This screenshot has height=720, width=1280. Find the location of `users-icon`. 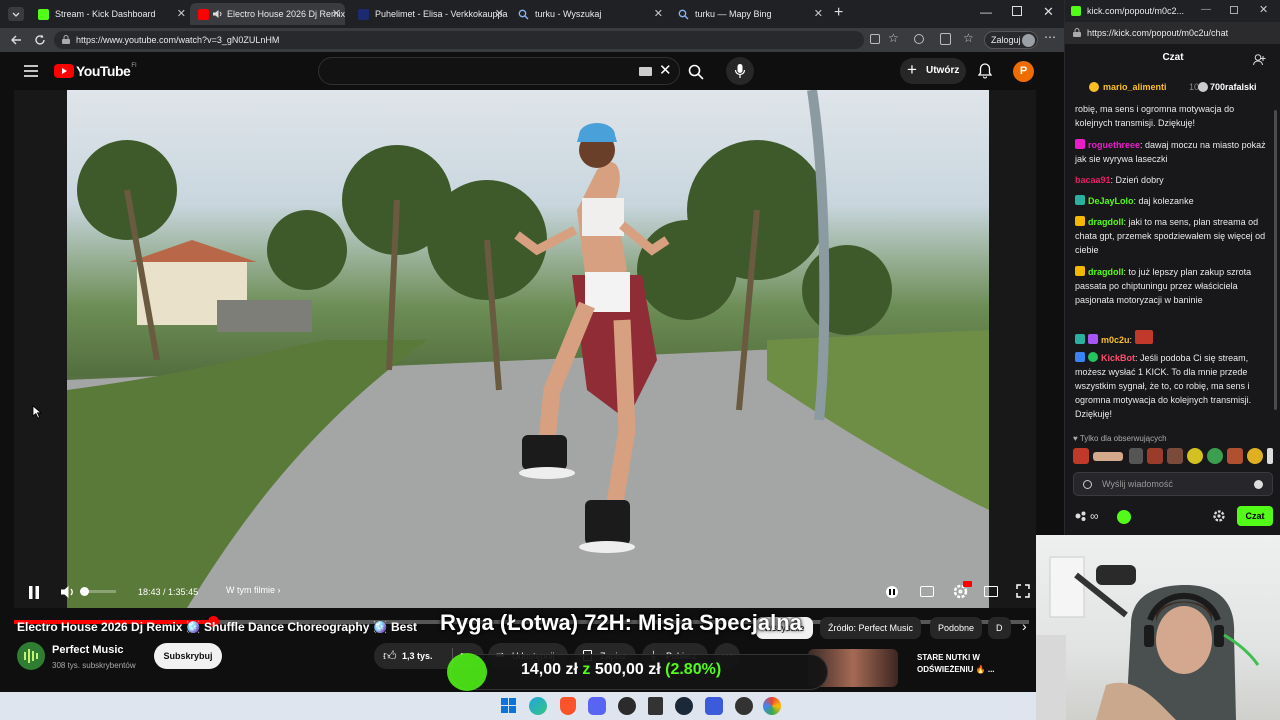

users-icon is located at coordinates (1259, 60).